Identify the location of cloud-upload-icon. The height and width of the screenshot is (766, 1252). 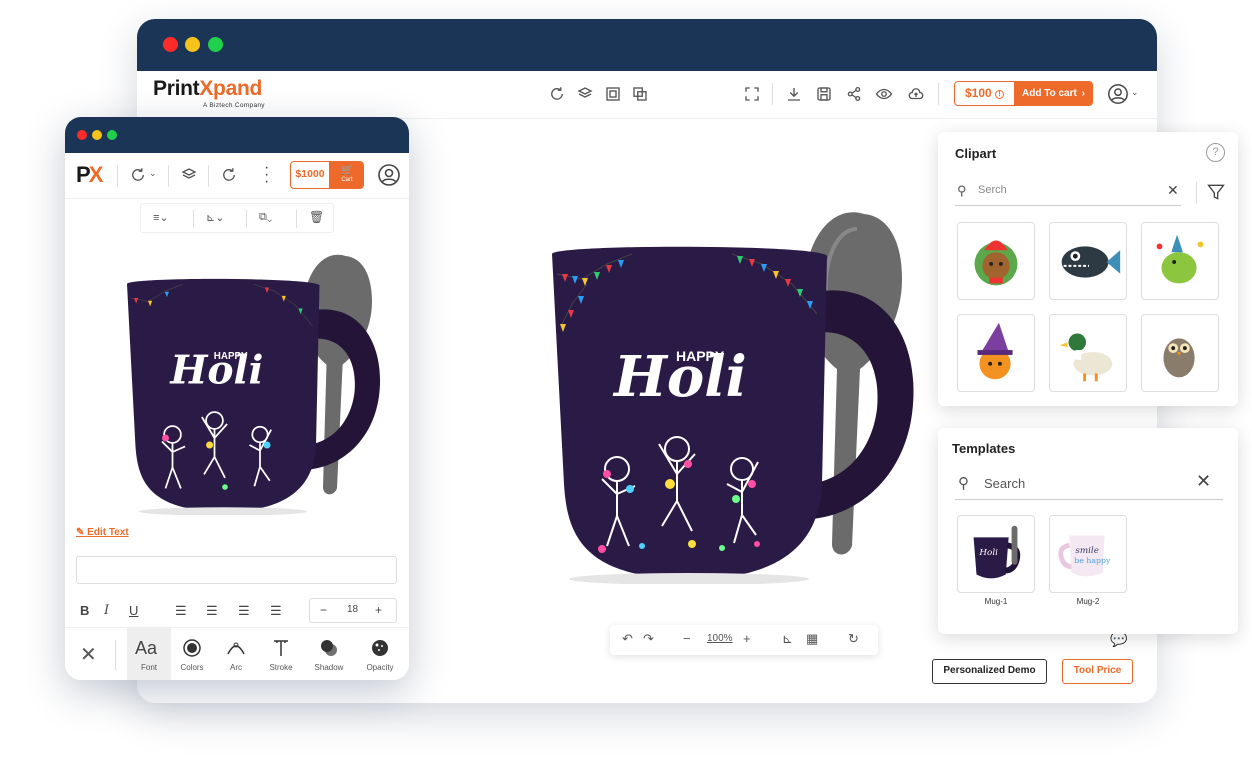
(916, 94).